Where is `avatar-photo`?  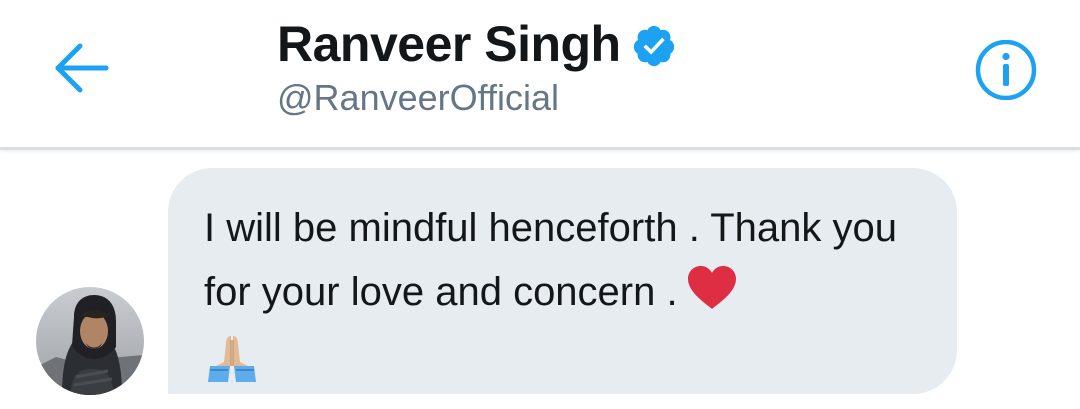 avatar-photo is located at coordinates (90, 341).